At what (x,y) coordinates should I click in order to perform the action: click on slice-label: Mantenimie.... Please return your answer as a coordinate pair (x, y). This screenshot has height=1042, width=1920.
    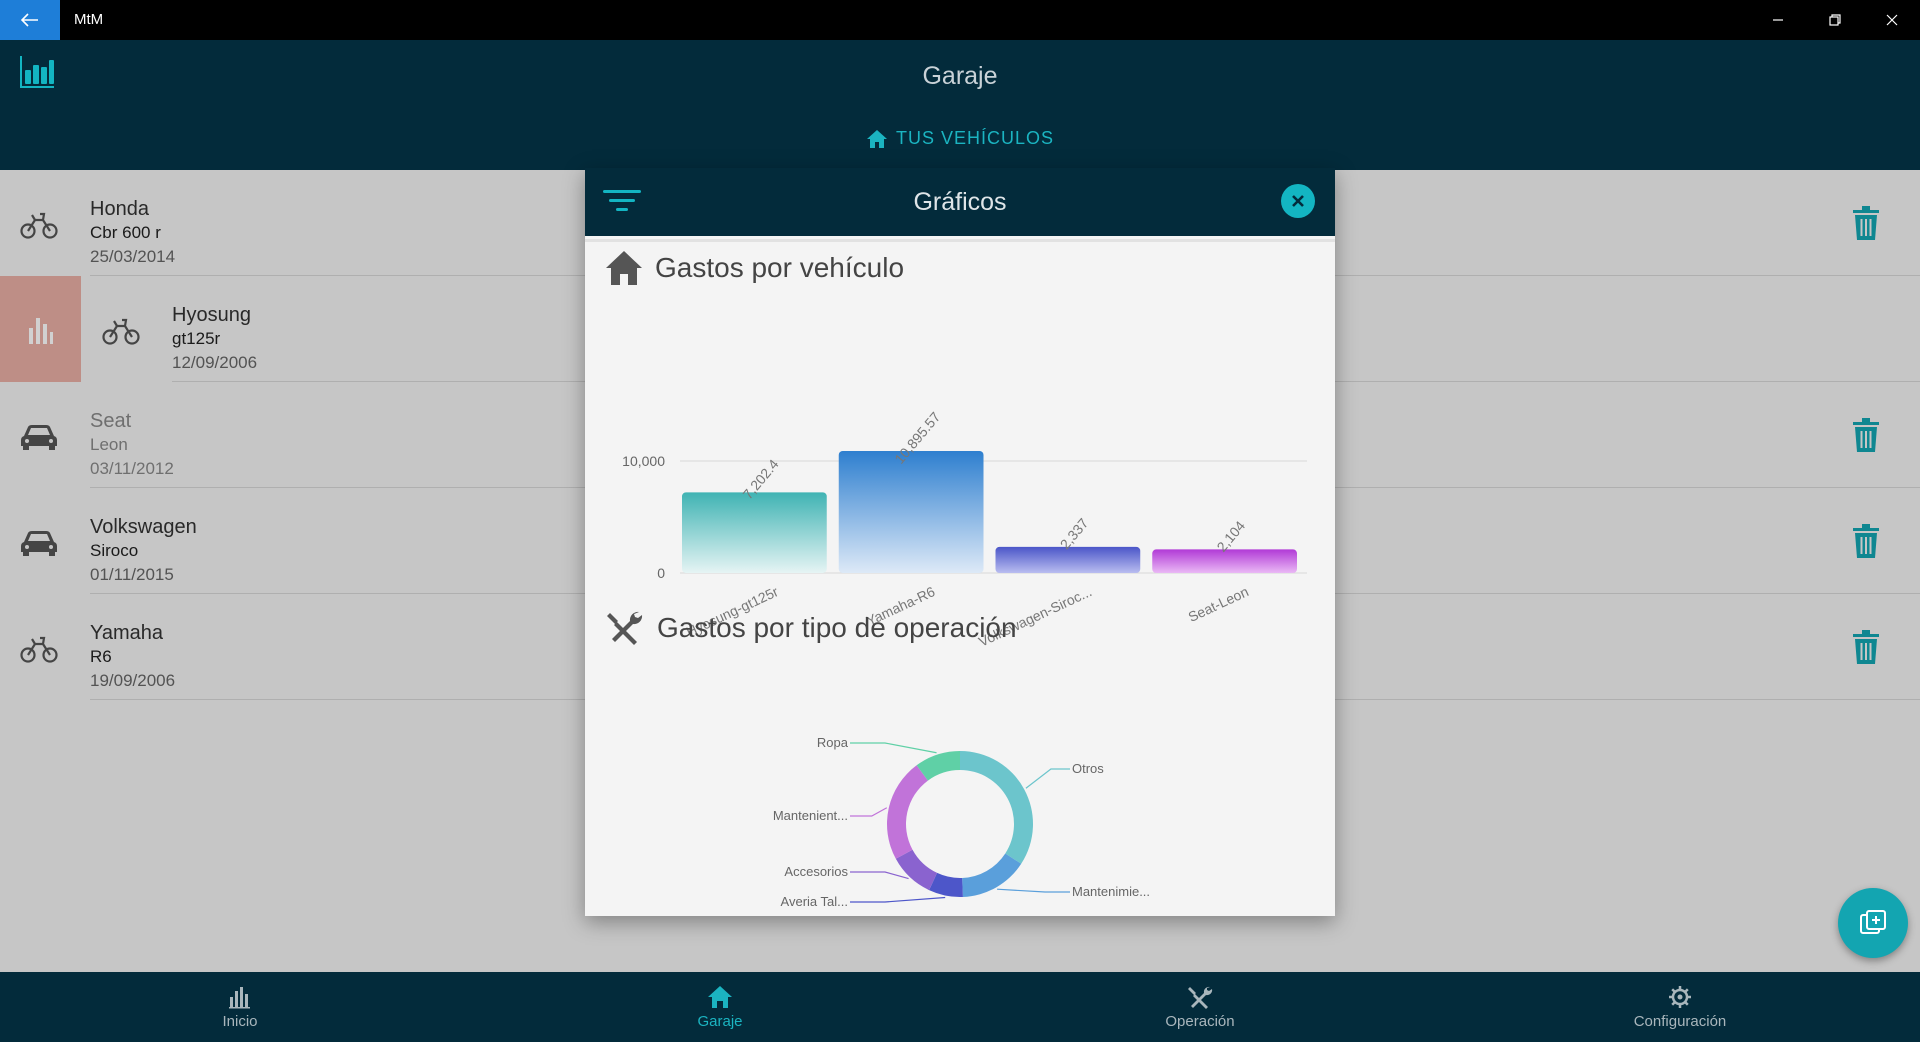
    Looking at the image, I should click on (1111, 891).